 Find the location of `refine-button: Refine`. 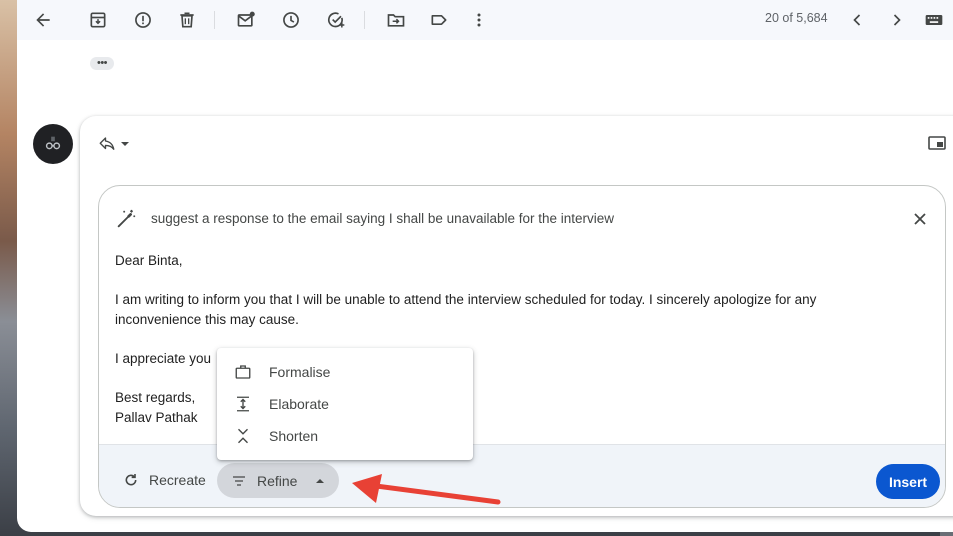

refine-button: Refine is located at coordinates (278, 480).